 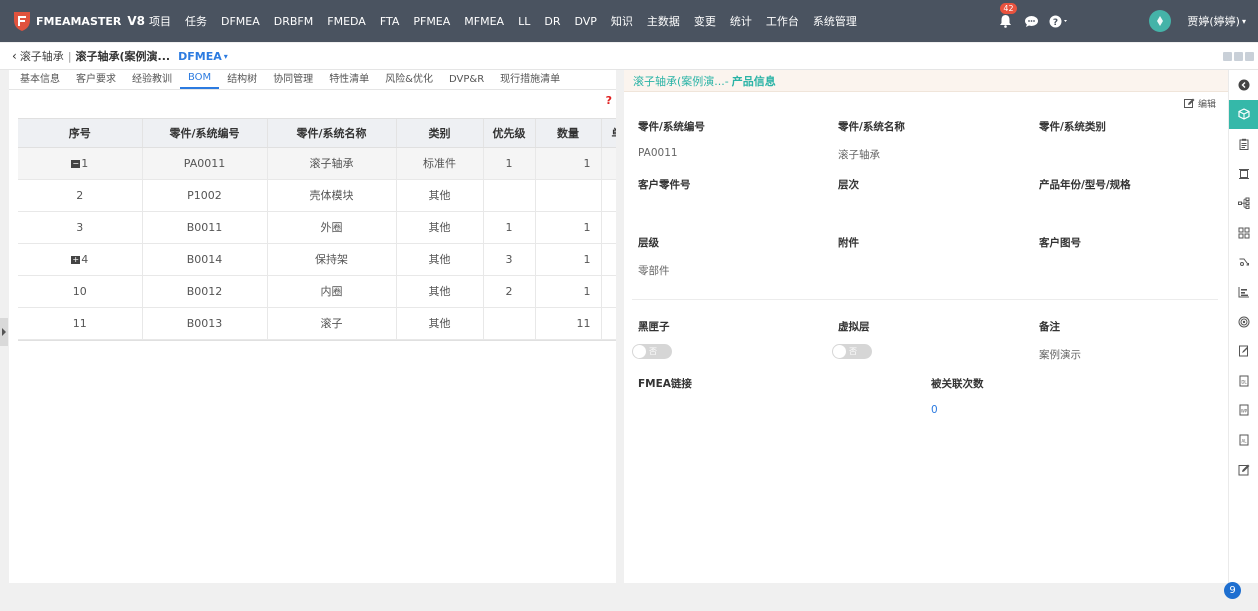 What do you see at coordinates (4, 332) in the screenshot?
I see `sidebar-expand-handle` at bounding box center [4, 332].